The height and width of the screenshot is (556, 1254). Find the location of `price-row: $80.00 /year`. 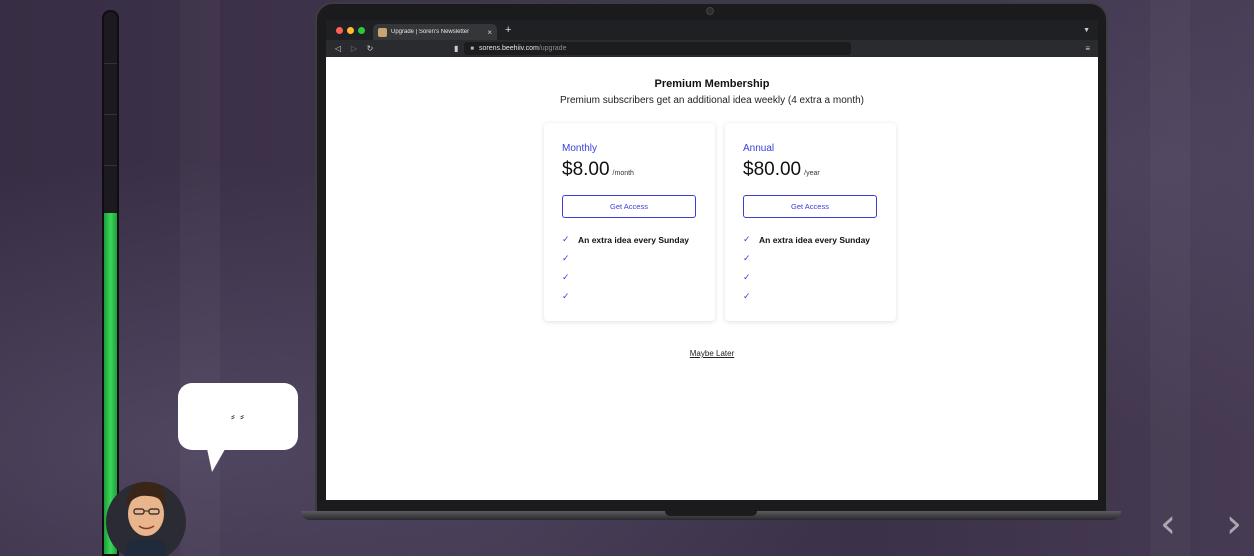

price-row: $80.00 /year is located at coordinates (810, 170).